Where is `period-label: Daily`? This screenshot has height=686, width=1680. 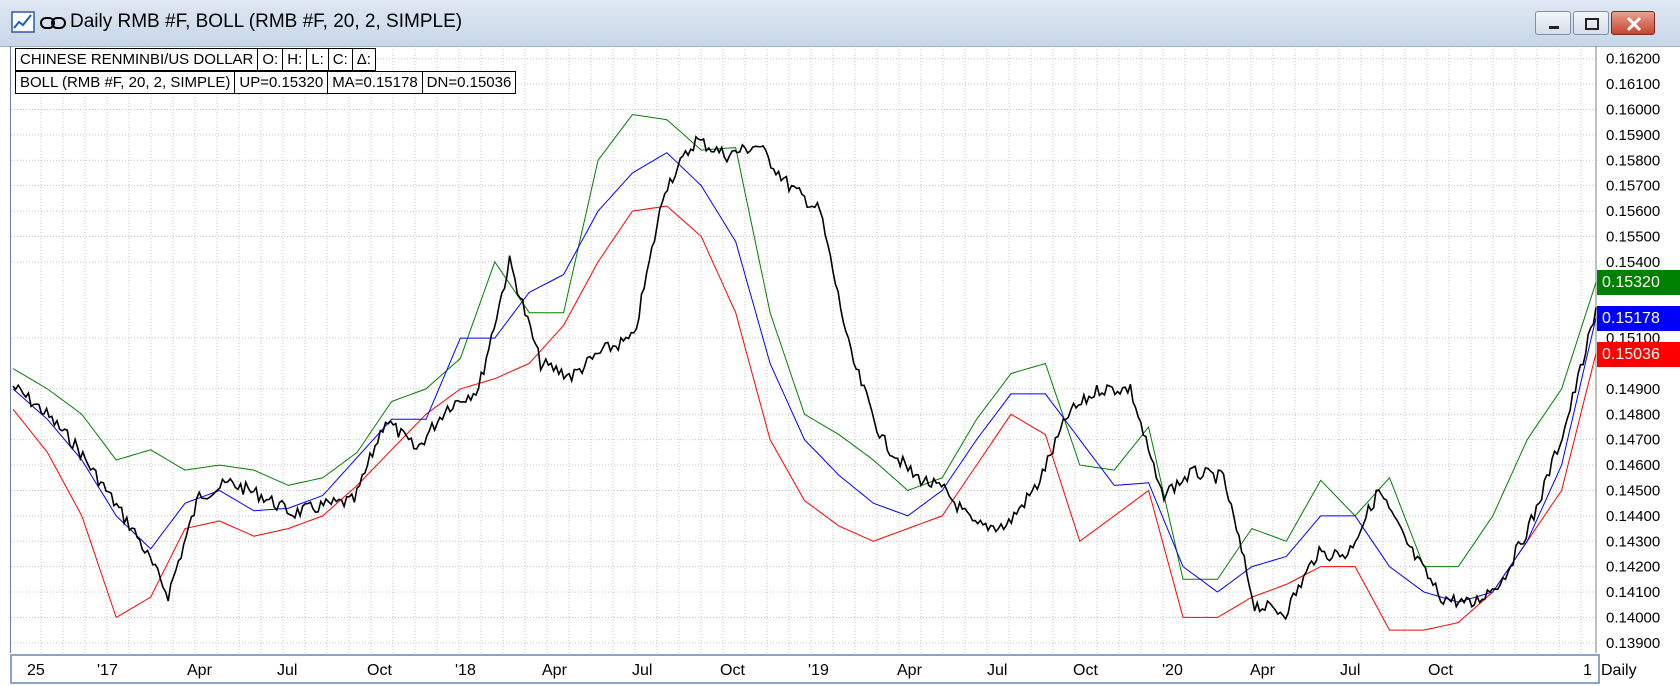 period-label: Daily is located at coordinates (1619, 670).